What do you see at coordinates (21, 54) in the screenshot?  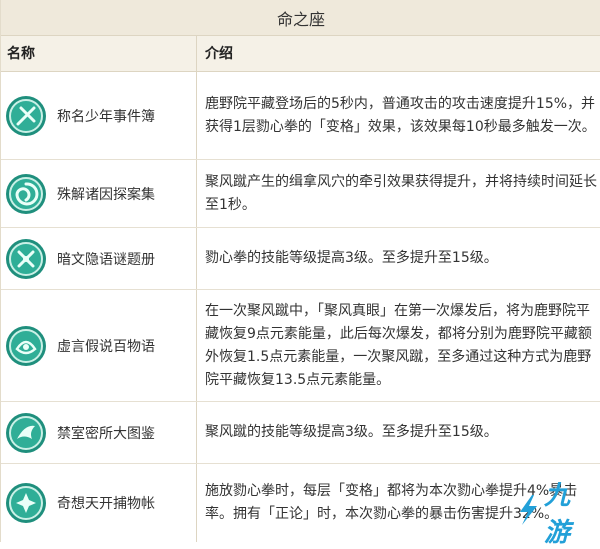 I see `header-name: 名称` at bounding box center [21, 54].